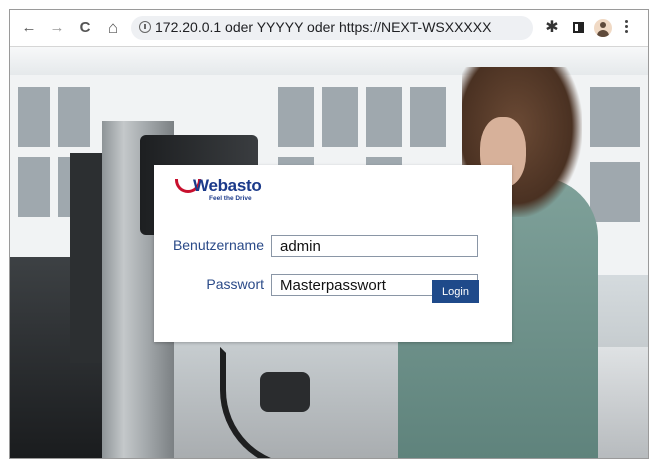  Describe the element at coordinates (627, 27) in the screenshot. I see `browser-menu-icon` at that location.